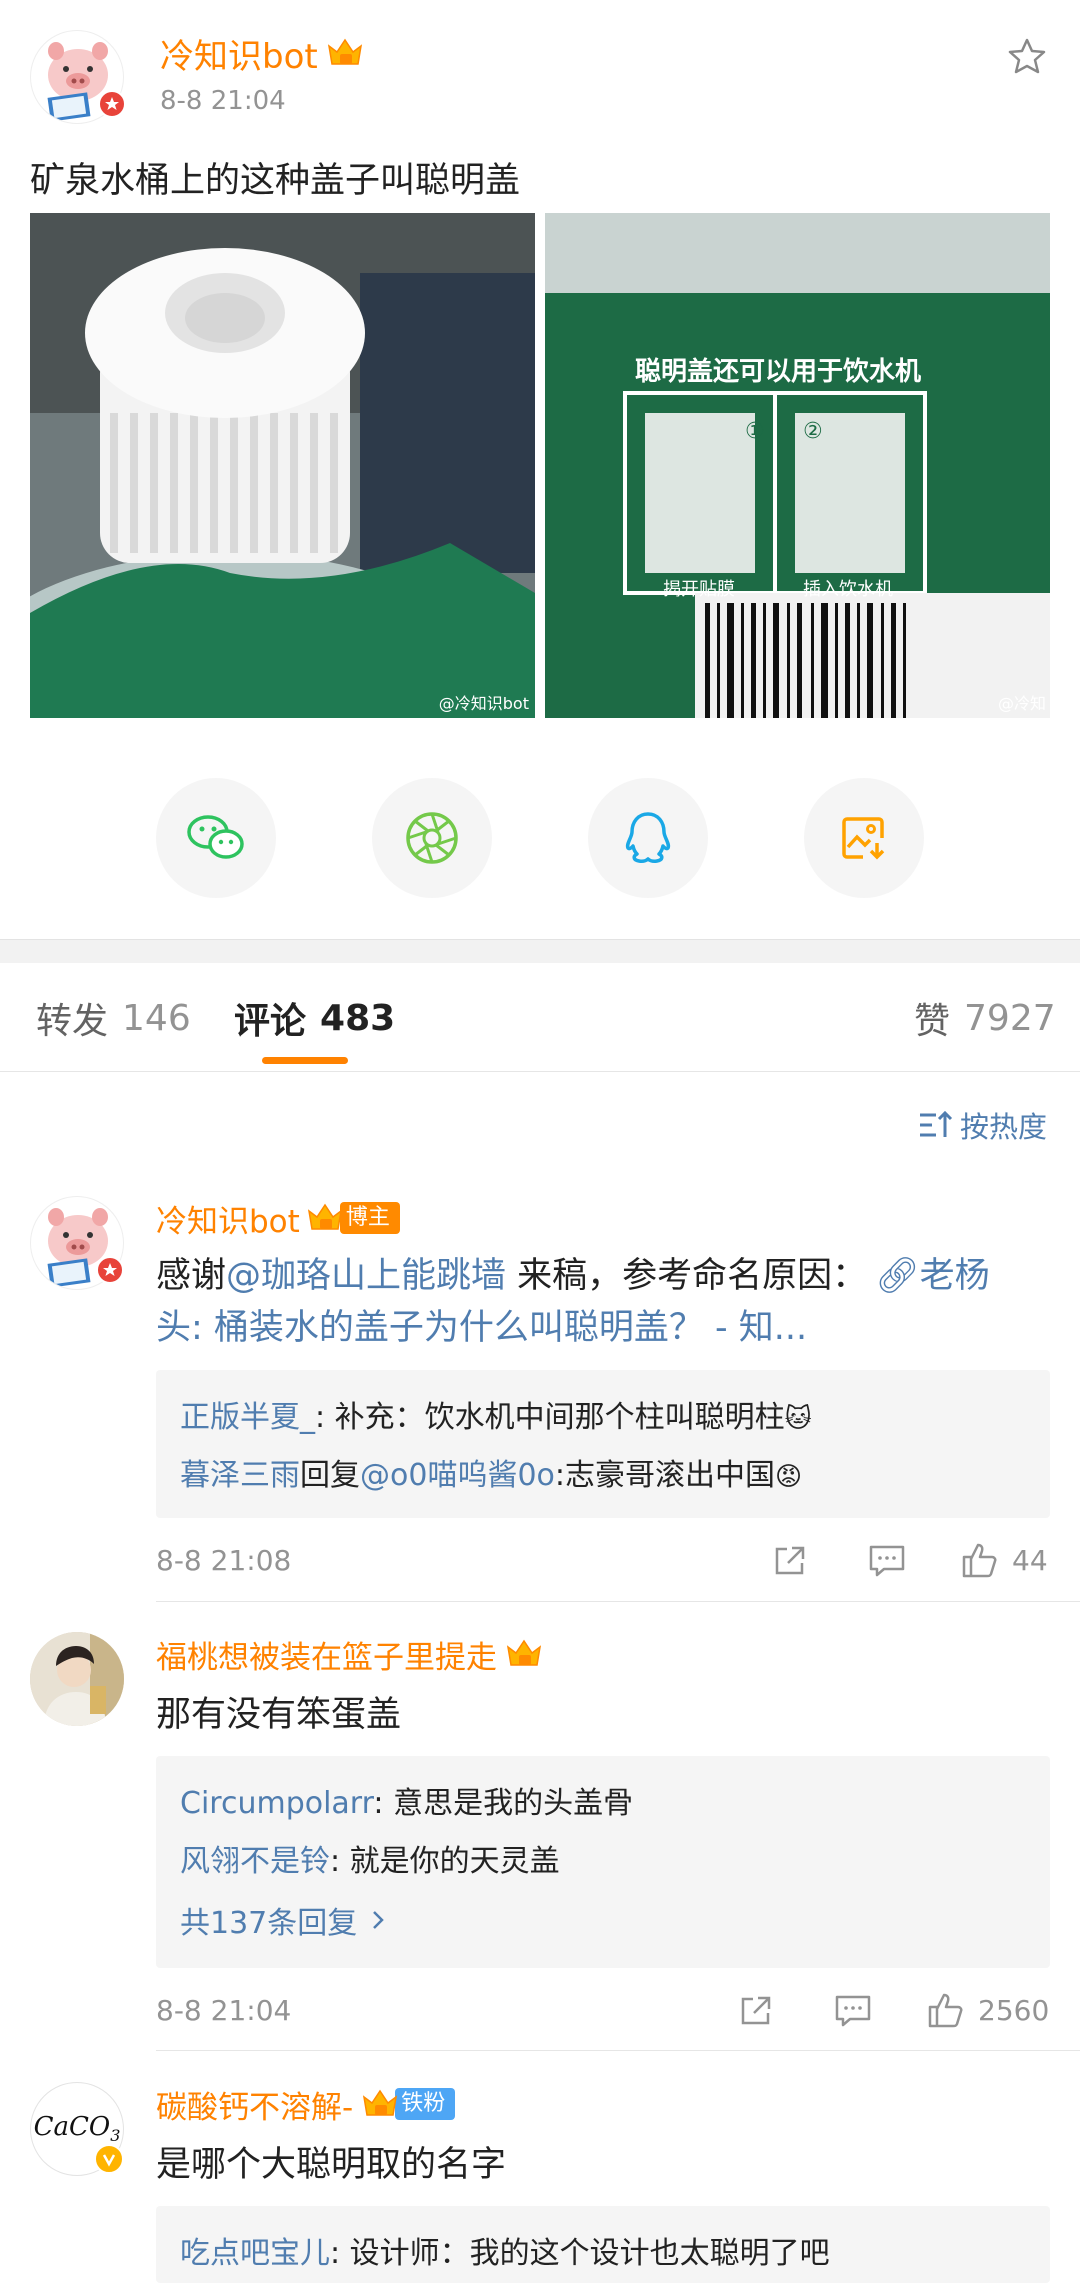 The image size is (1080, 2283). I want to click on reply-user: 吃点吧宝儿, so click(255, 2253).